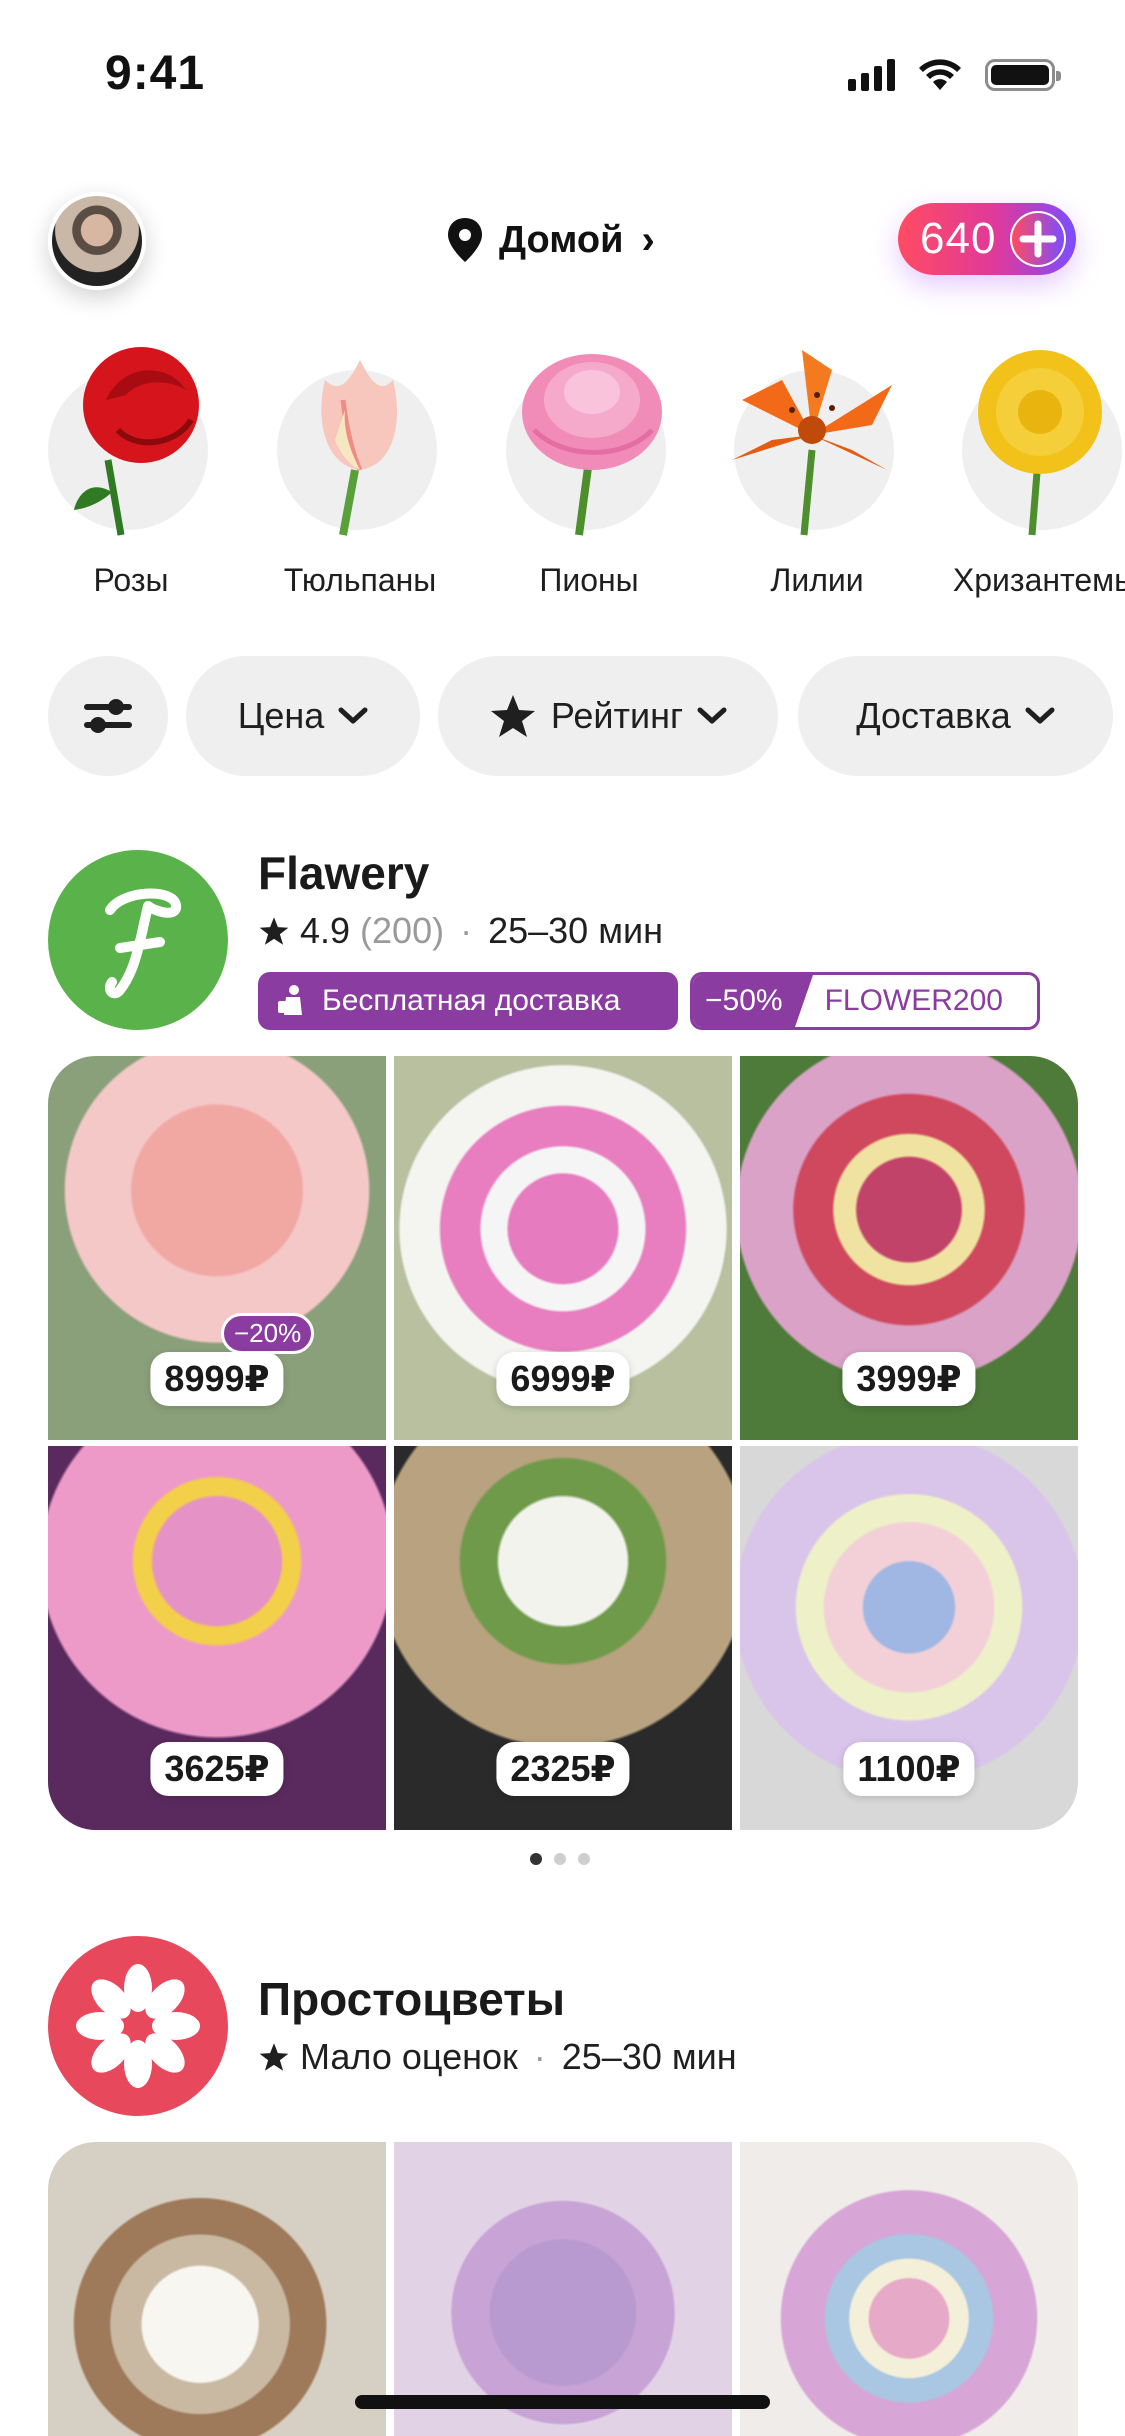 The height and width of the screenshot is (2436, 1125). I want to click on store-reviews: (200), so click(402, 930).